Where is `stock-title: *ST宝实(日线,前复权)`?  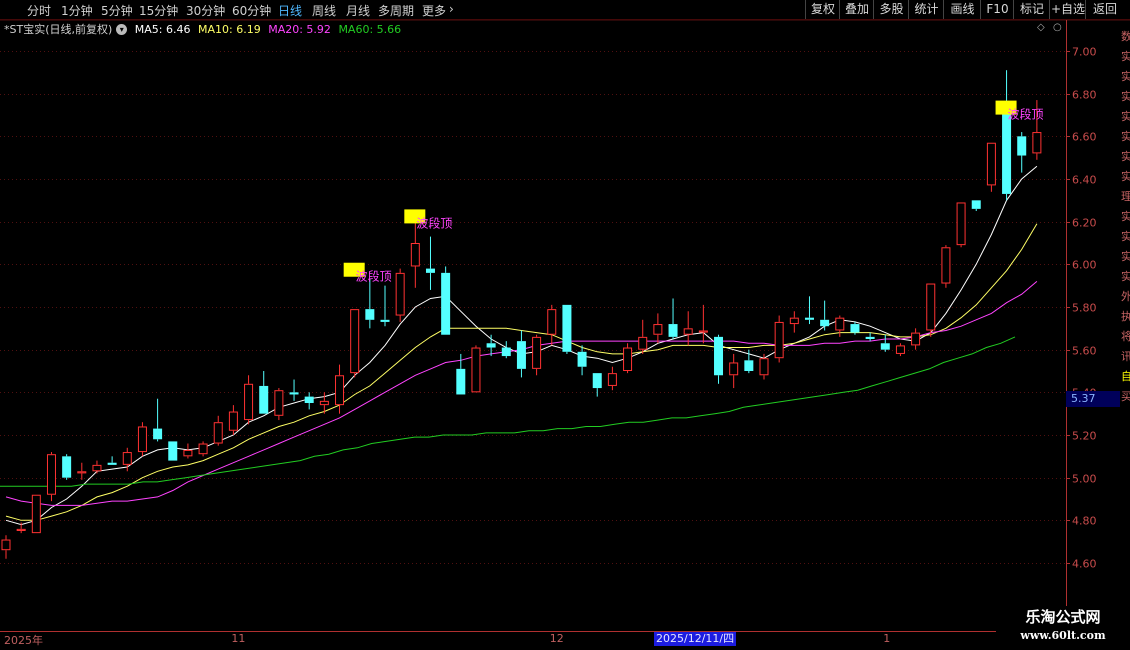 stock-title: *ST宝实(日线,前复权) is located at coordinates (58, 29).